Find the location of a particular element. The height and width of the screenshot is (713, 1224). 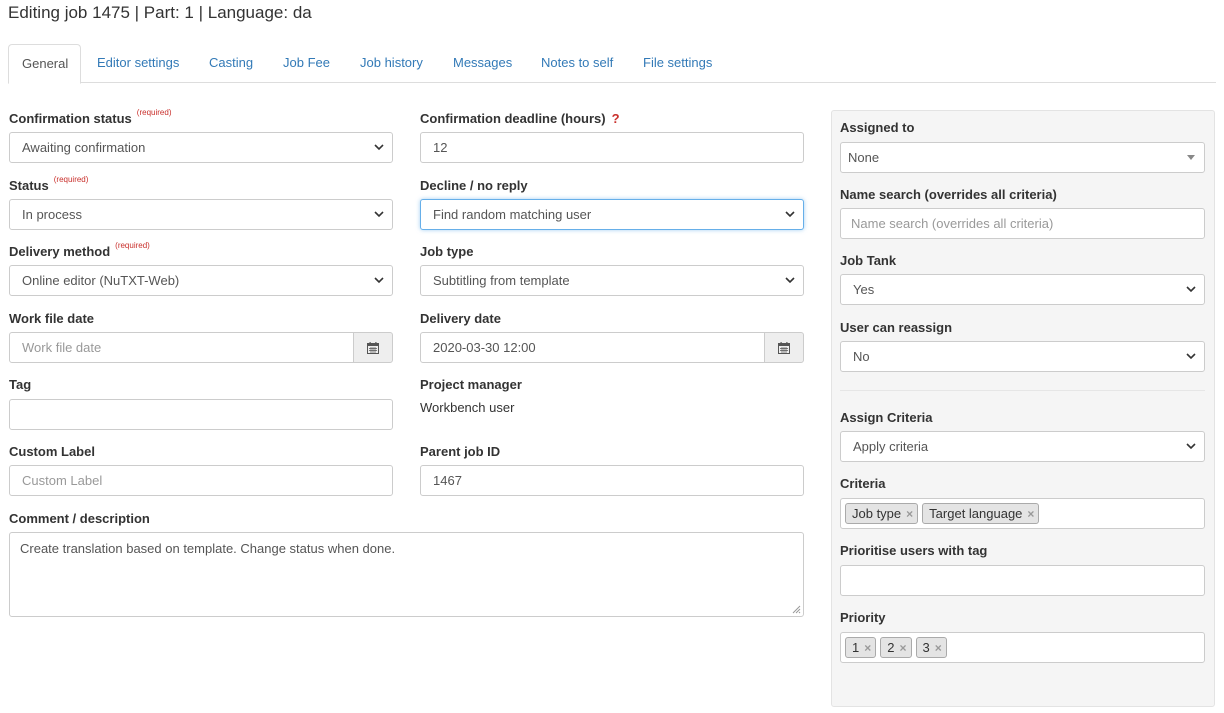

work-file-date-calendar-button is located at coordinates (373, 347).